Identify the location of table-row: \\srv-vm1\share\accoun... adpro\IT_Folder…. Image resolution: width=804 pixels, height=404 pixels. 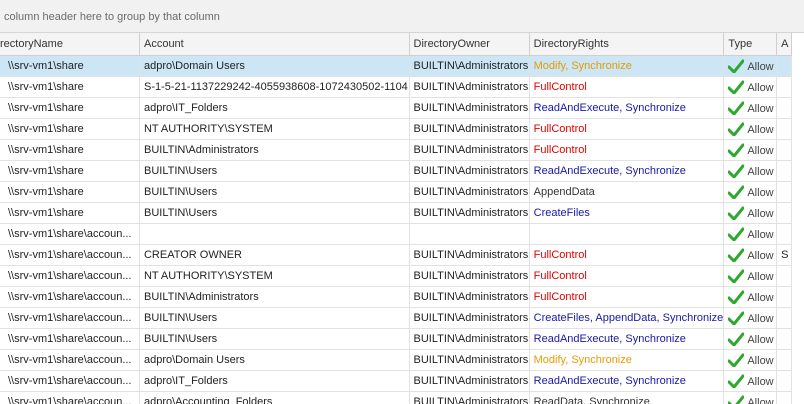
(396, 381).